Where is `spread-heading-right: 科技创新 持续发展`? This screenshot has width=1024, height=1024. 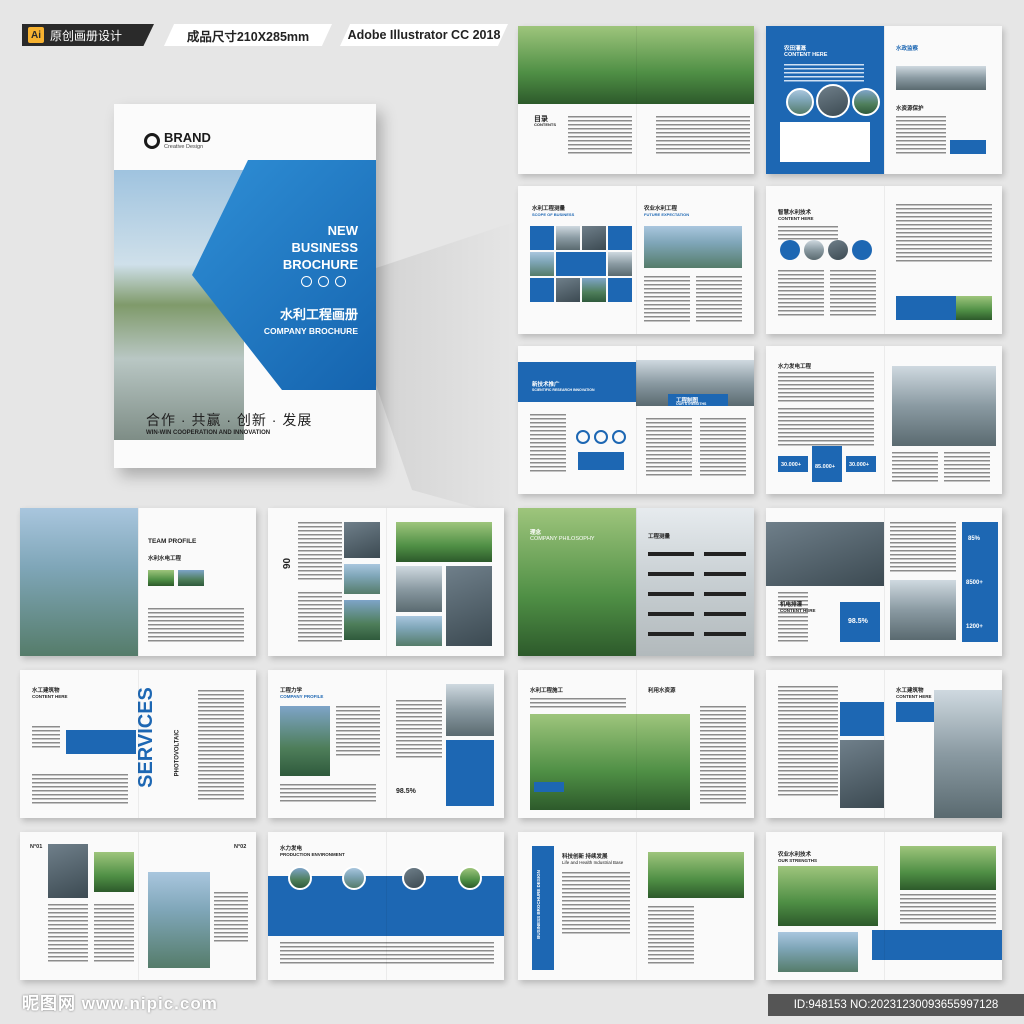
spread-heading-right: 科技创新 持续发展 is located at coordinates (585, 857).